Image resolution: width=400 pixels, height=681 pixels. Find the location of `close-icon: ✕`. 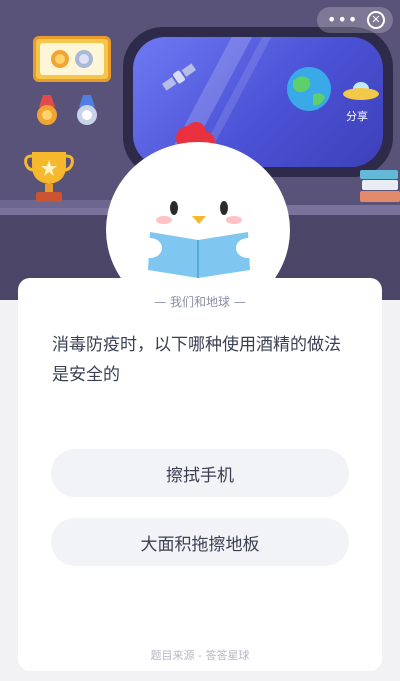

close-icon: ✕ is located at coordinates (376, 20).